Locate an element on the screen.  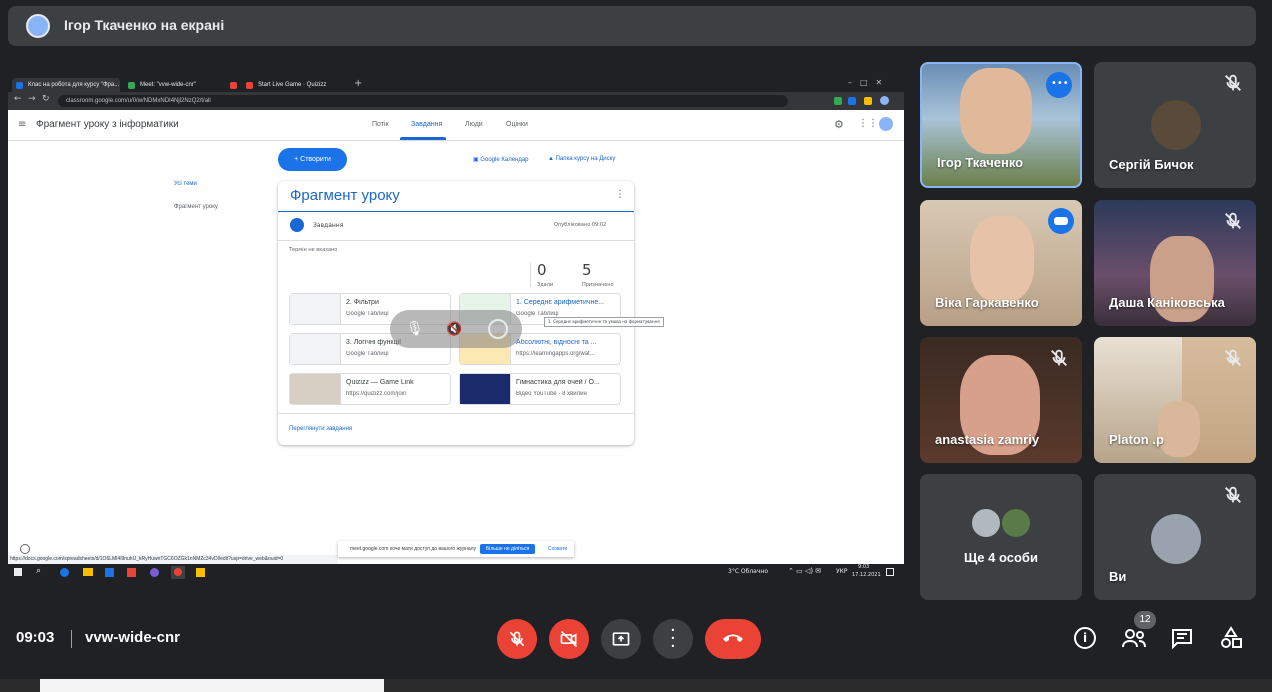
meet-favicon-icon is located at coordinates (131, 85).